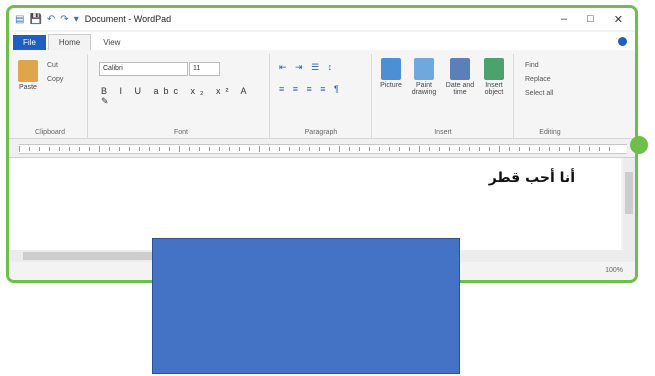  Describe the element at coordinates (391, 69) in the screenshot. I see `picture-icon` at that location.